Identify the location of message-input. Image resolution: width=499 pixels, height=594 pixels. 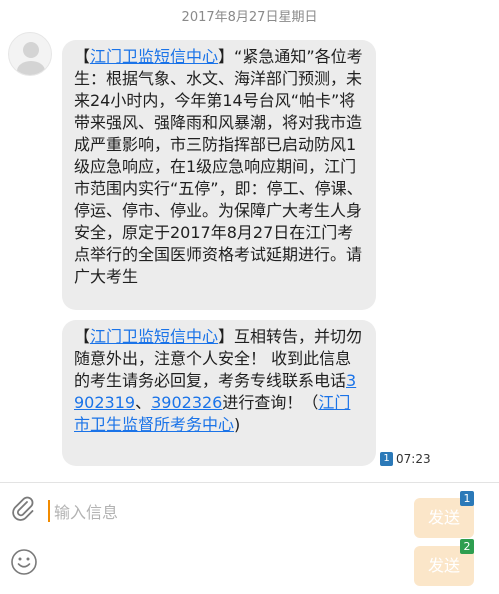
(214, 512).